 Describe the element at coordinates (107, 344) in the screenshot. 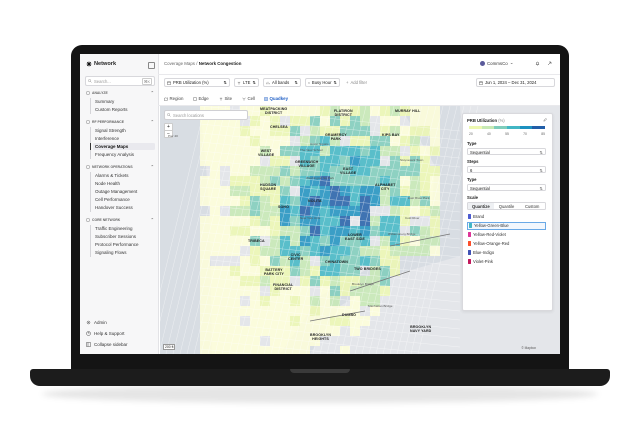

I see `collapse-sidebar-button: Collapse sidebar` at that location.